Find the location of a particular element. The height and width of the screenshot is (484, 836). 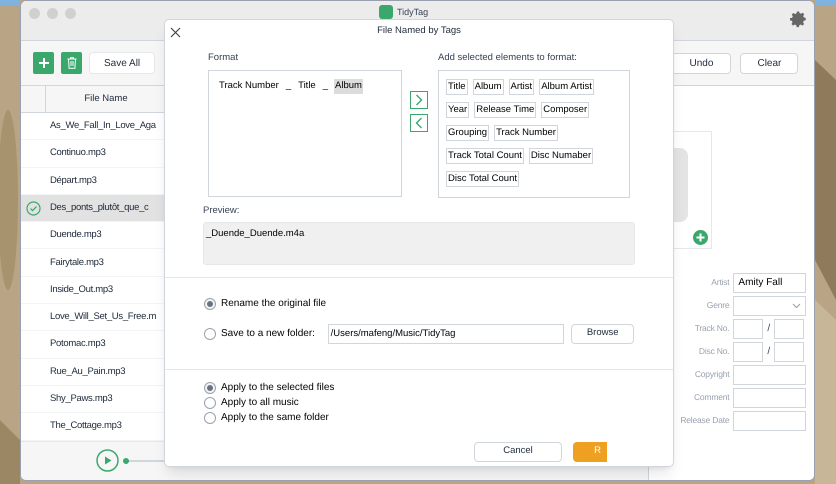

slider-thumb is located at coordinates (126, 461).